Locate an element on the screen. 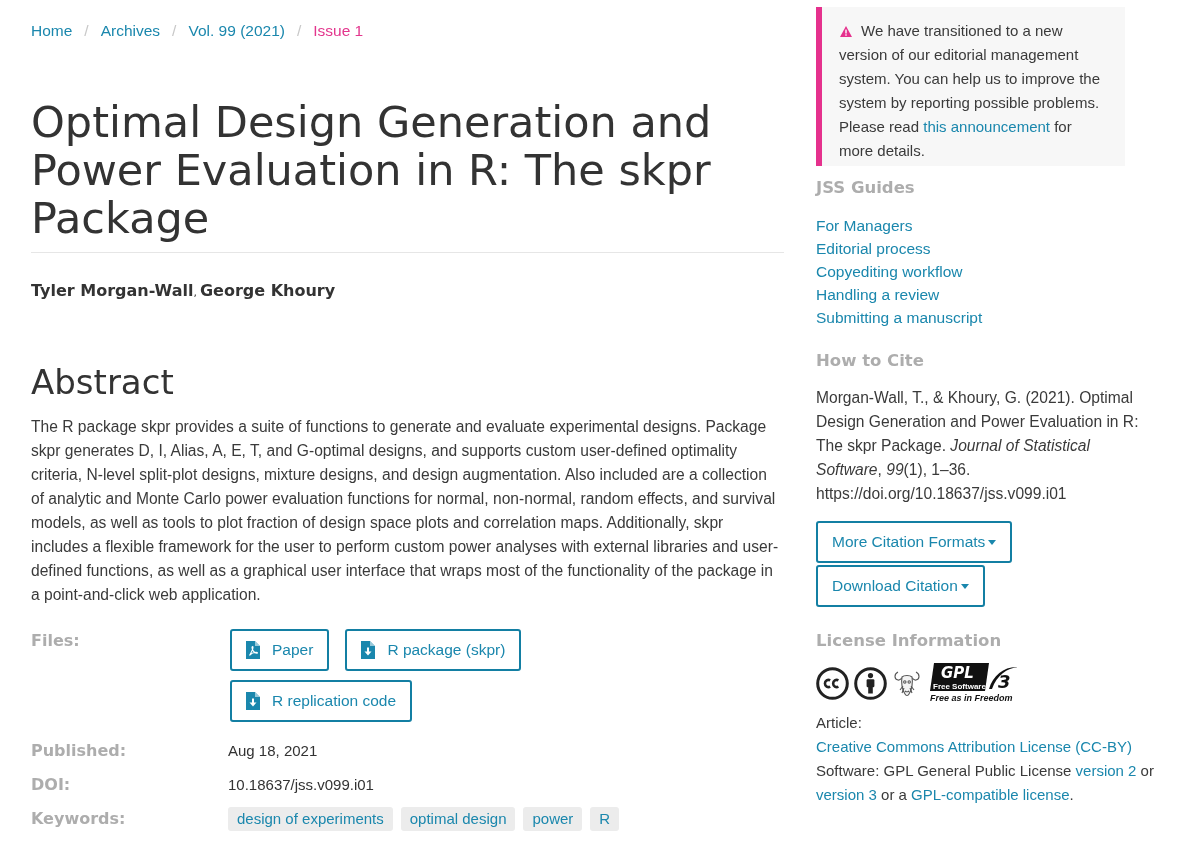 This screenshot has height=848, width=1188. license-text: Software: GPL General Public License version 2 or version 3 or a GPL-compatible license. is located at coordinates (985, 783).